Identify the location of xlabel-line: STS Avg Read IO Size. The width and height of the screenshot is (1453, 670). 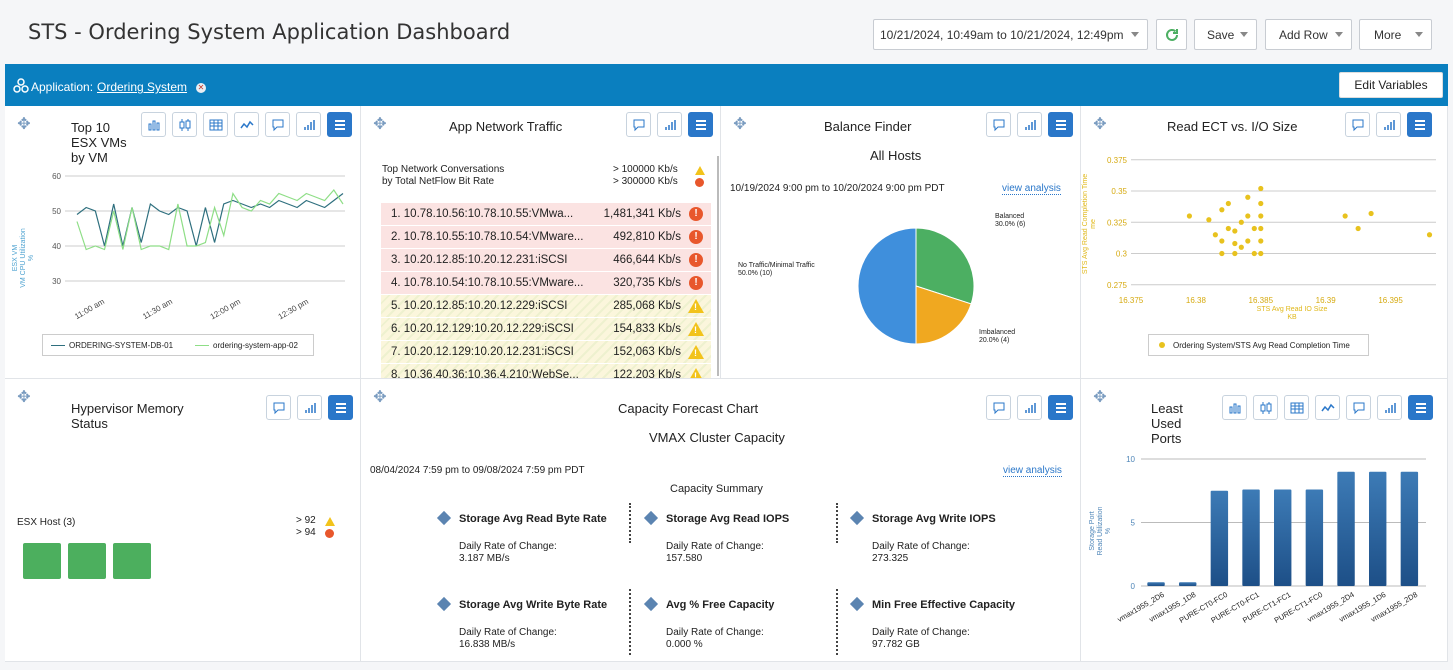
(1292, 309).